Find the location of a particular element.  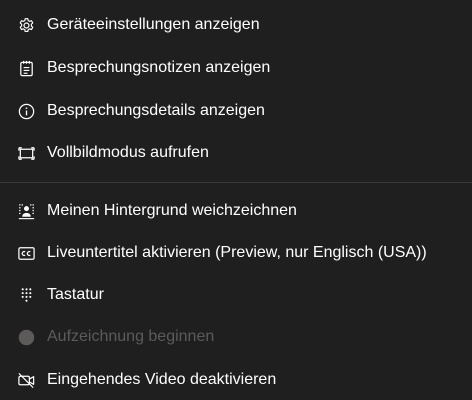

menu-item-label: Tastatur is located at coordinates (75, 294).